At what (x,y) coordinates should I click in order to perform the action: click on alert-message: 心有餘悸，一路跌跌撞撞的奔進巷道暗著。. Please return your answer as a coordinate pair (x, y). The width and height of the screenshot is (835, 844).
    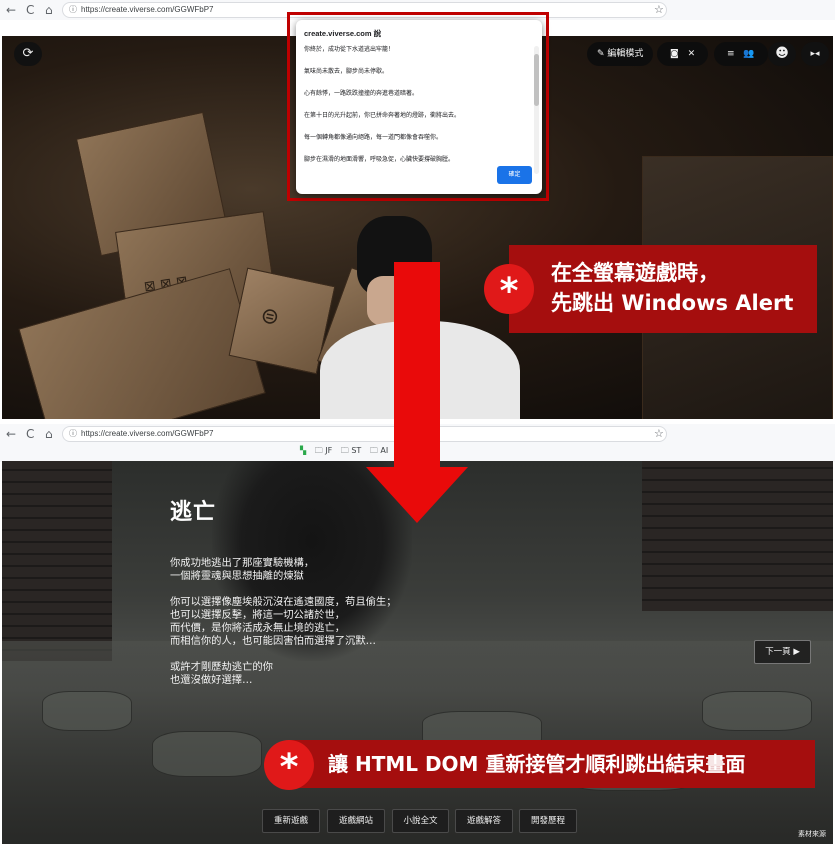
    Looking at the image, I should click on (361, 93).